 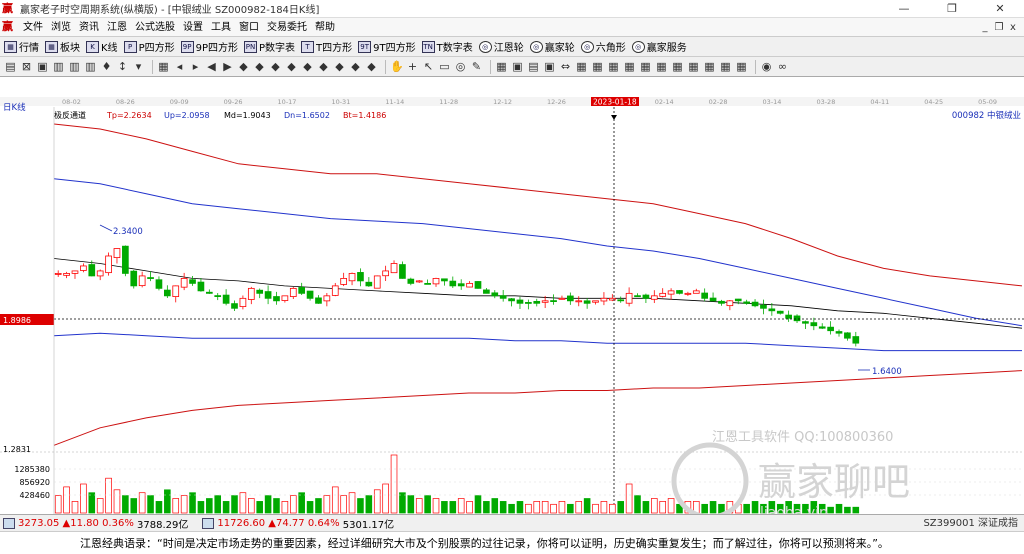 I want to click on toolbar-button-kline: K K线, so click(x=102, y=46).